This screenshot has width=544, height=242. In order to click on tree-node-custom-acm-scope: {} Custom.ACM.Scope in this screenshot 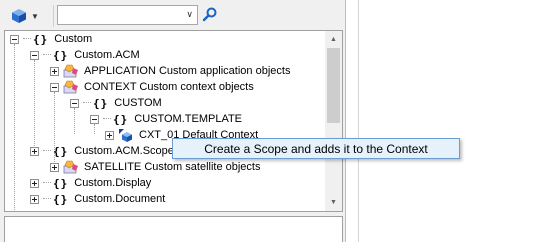, I will do `click(102, 151)`.